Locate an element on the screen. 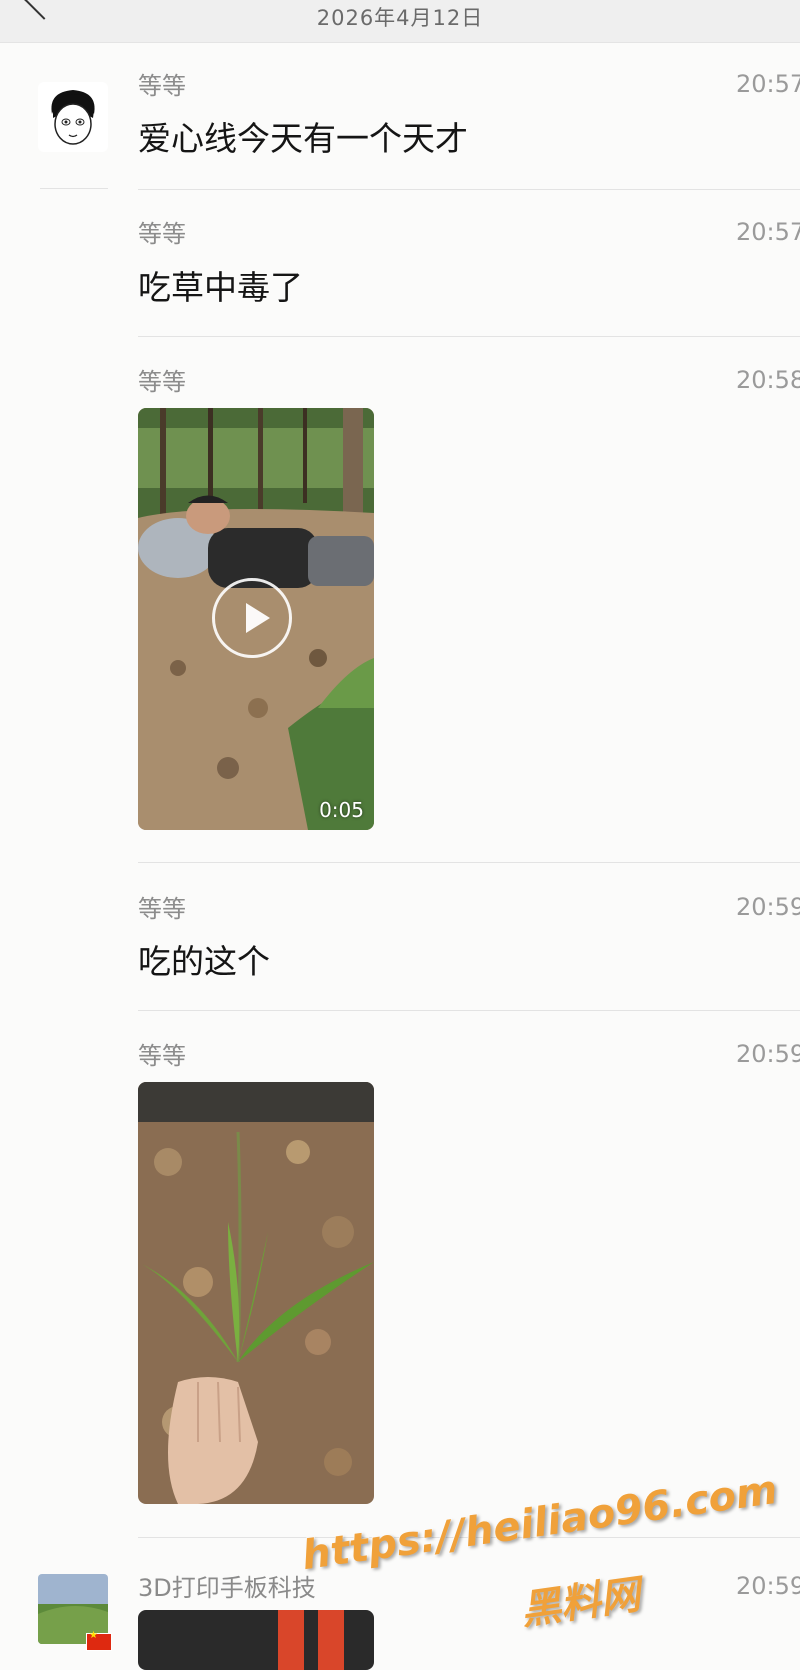  play-icon is located at coordinates (252, 618).